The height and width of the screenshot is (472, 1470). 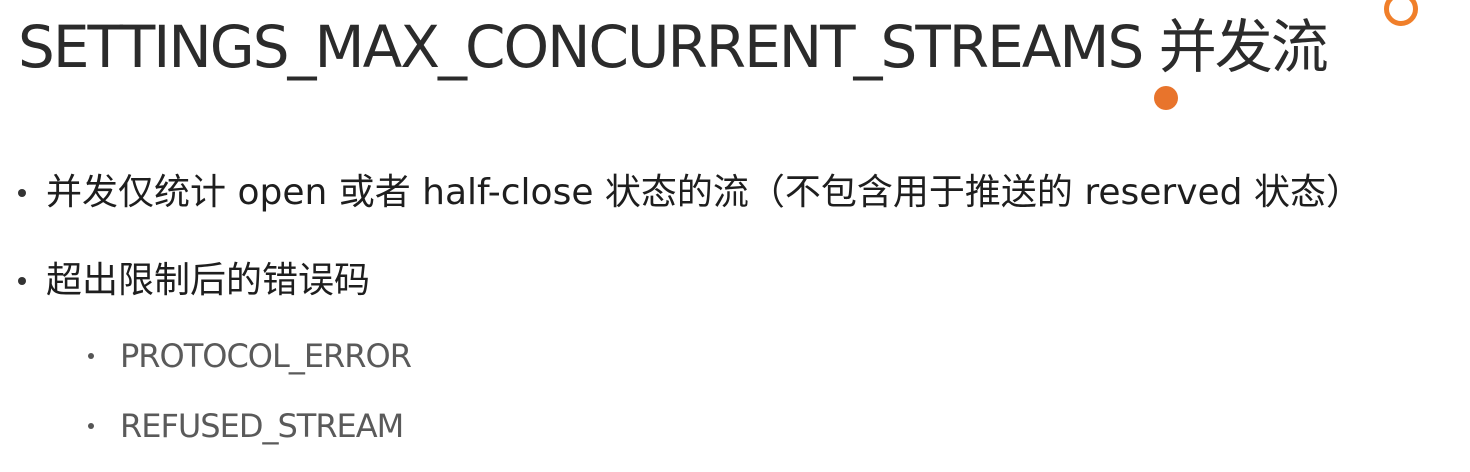 What do you see at coordinates (1401, 13) in the screenshot?
I see `pointer-ring-icon` at bounding box center [1401, 13].